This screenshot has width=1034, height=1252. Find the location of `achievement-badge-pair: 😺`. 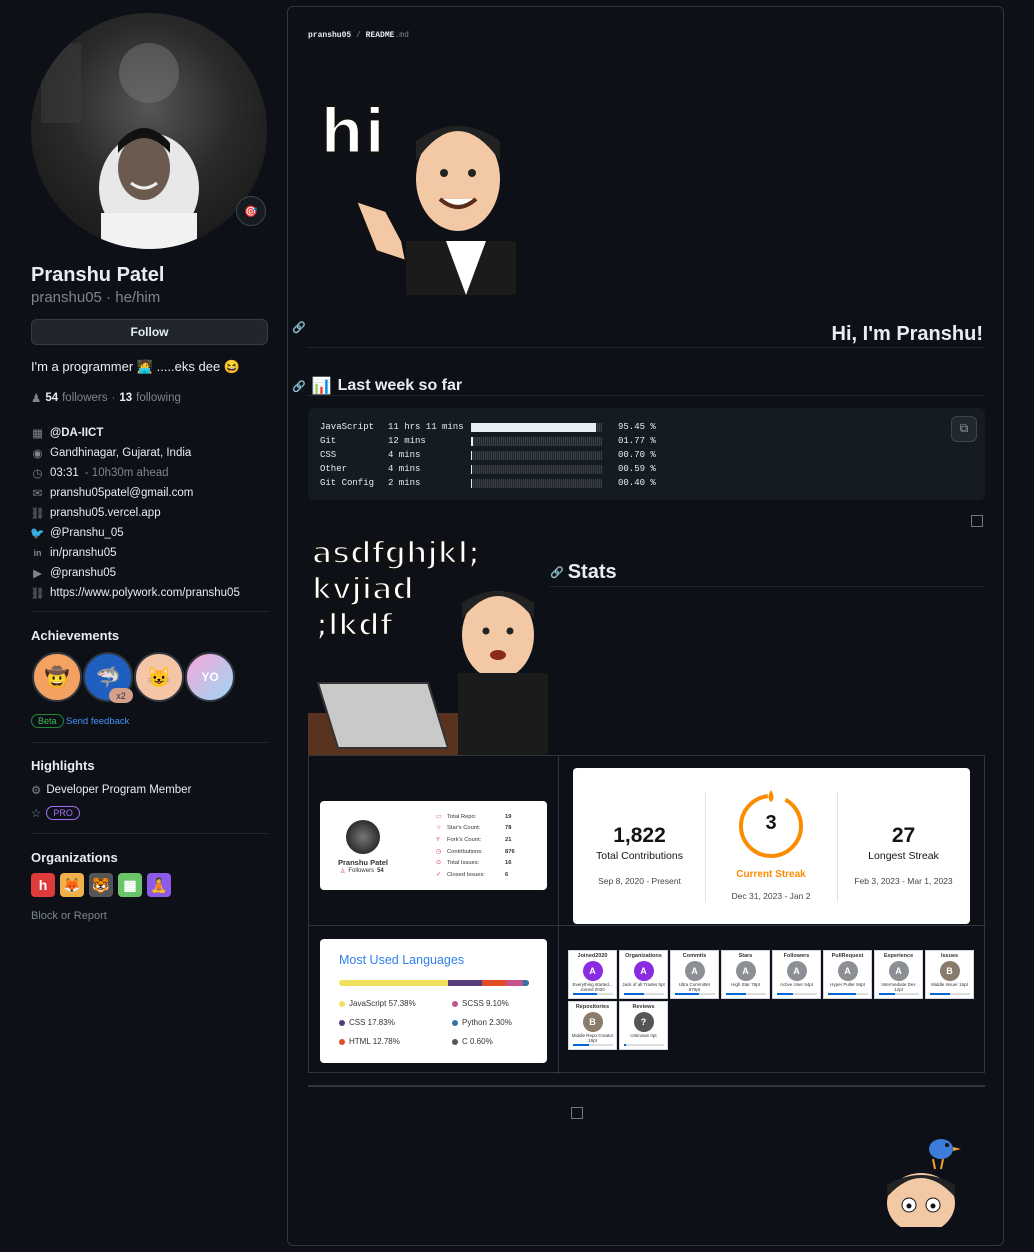

achievement-badge-pair: 😺 is located at coordinates (159, 677).